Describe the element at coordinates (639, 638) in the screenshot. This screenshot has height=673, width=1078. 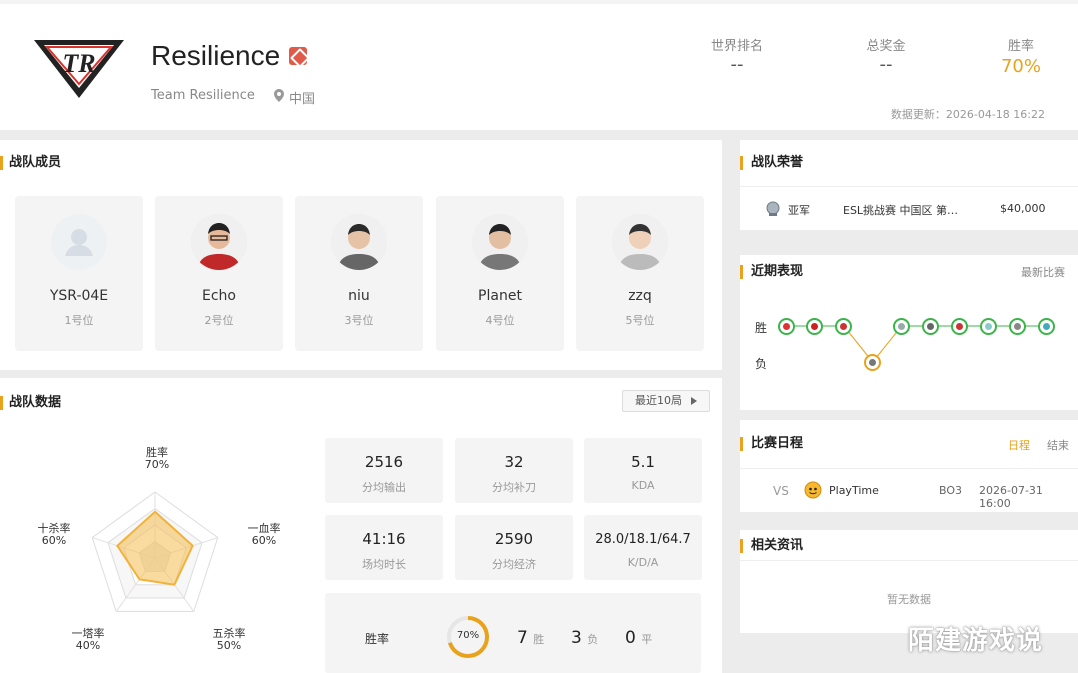
I see `draws-count: 0 平` at that location.